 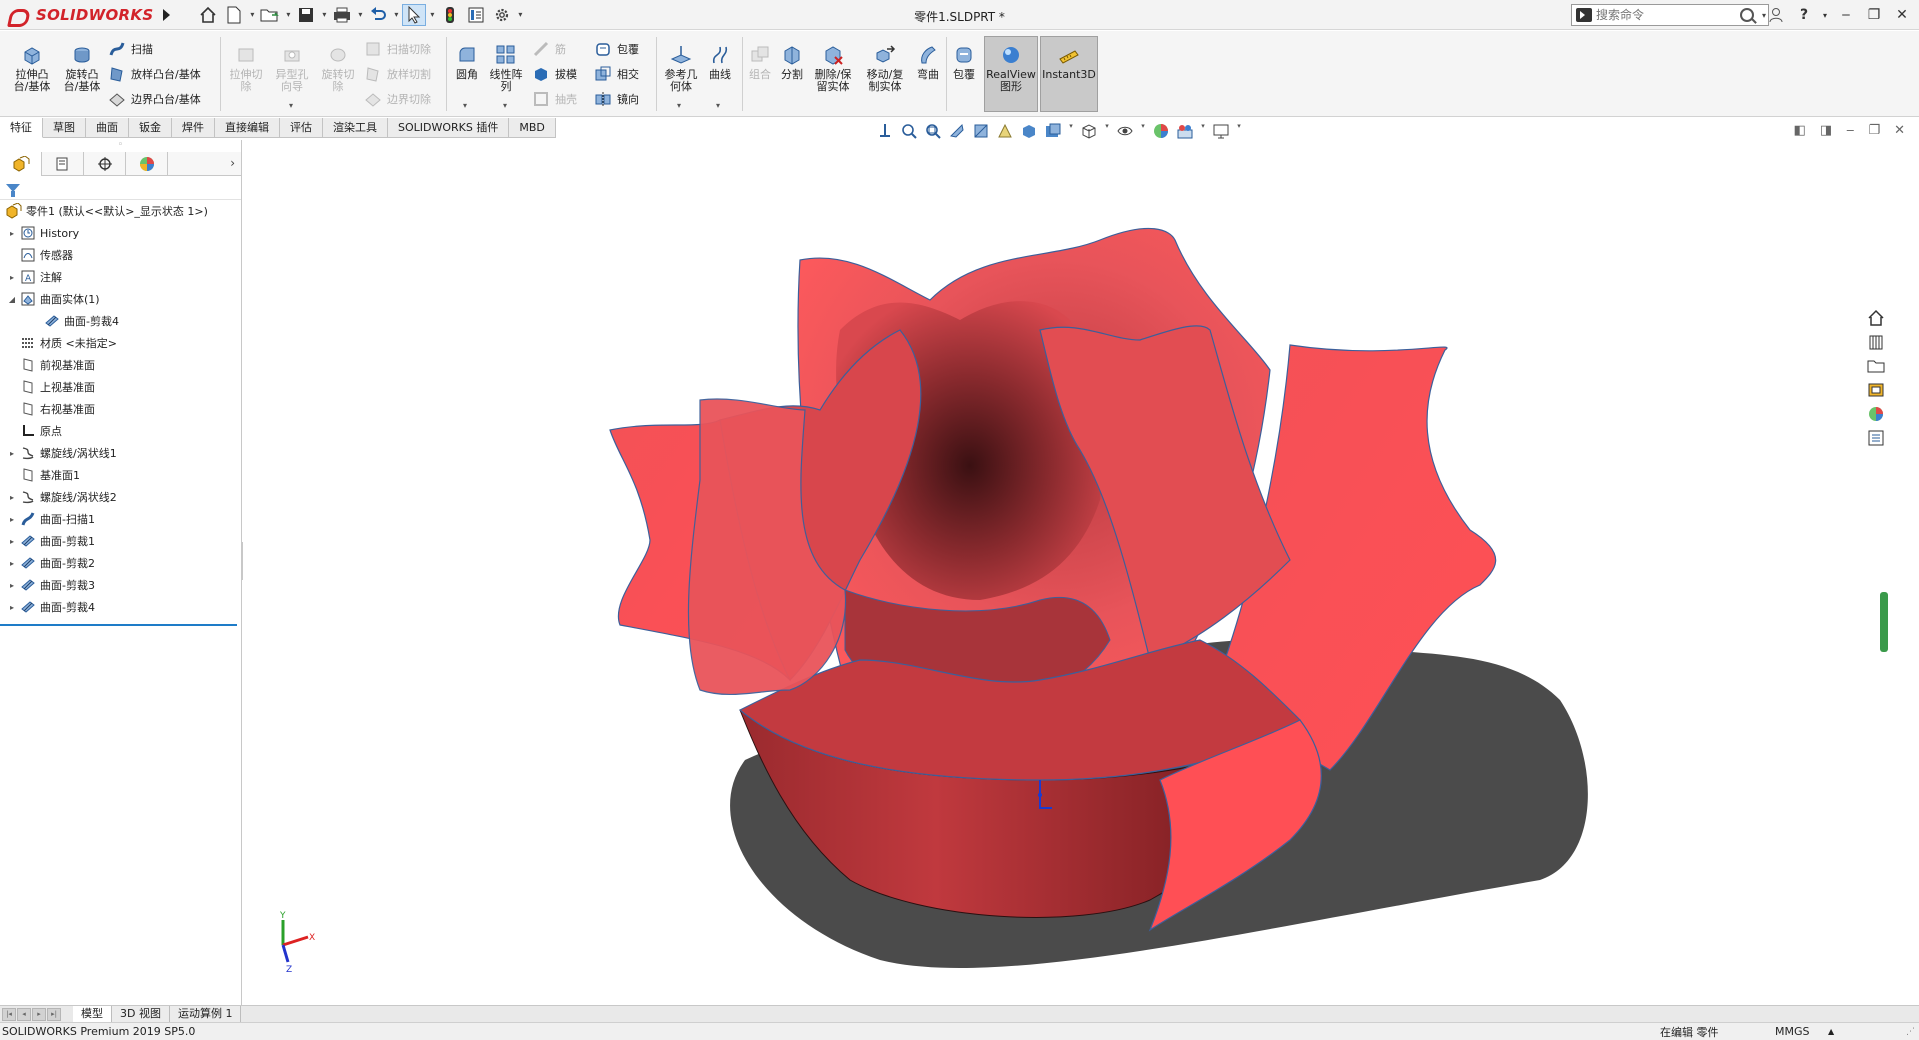 I want to click on options-dropdown-icon: ▾, so click(x=520, y=15).